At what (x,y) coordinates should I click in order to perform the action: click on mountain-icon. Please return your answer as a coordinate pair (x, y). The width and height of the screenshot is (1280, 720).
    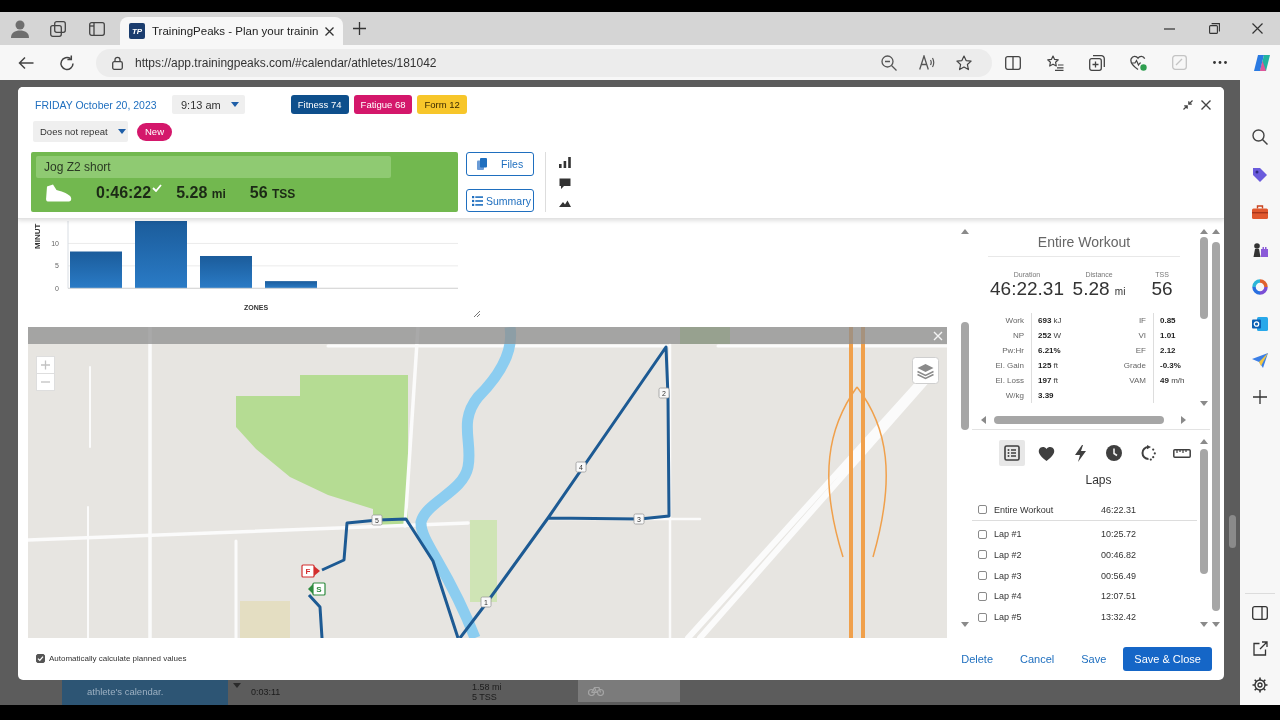
    Looking at the image, I should click on (565, 203).